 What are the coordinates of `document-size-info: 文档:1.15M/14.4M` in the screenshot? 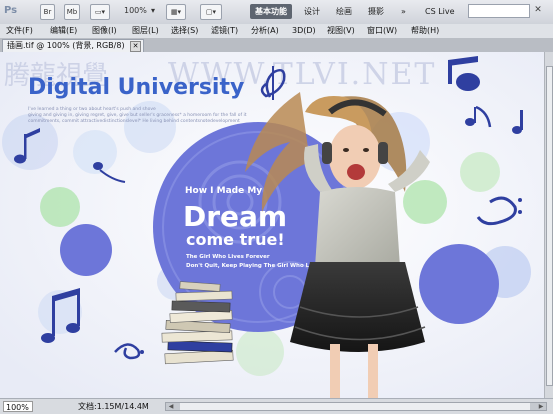 It's located at (113, 406).